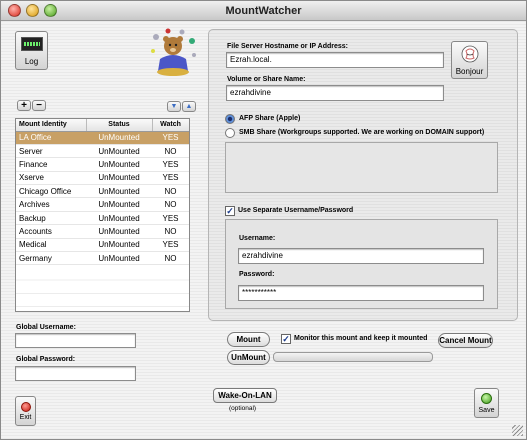 This screenshot has height=440, width=527. Describe the element at coordinates (34, 205) in the screenshot. I see `cell-identity: Archives` at that location.